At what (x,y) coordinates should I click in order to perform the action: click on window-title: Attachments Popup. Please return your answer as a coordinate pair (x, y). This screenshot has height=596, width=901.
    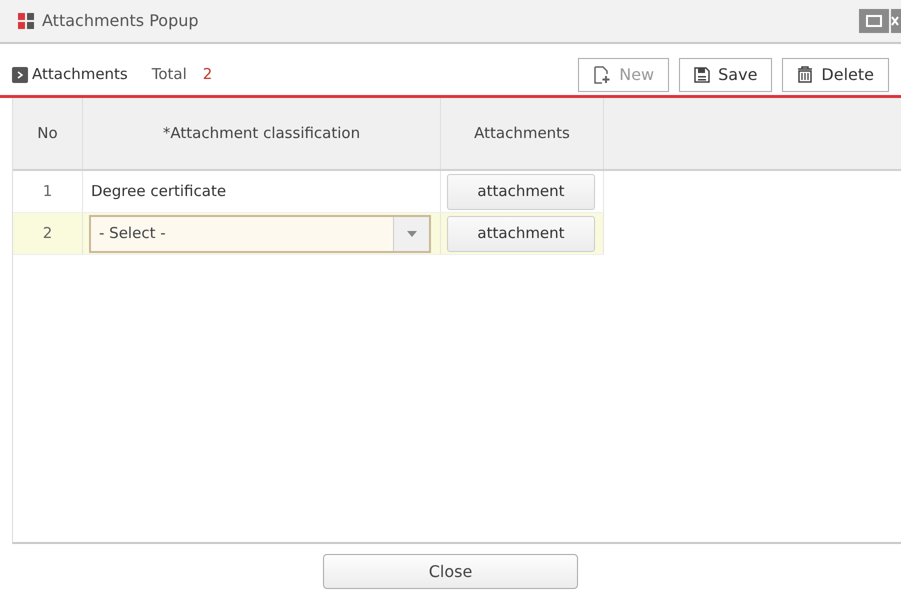
    Looking at the image, I should click on (120, 21).